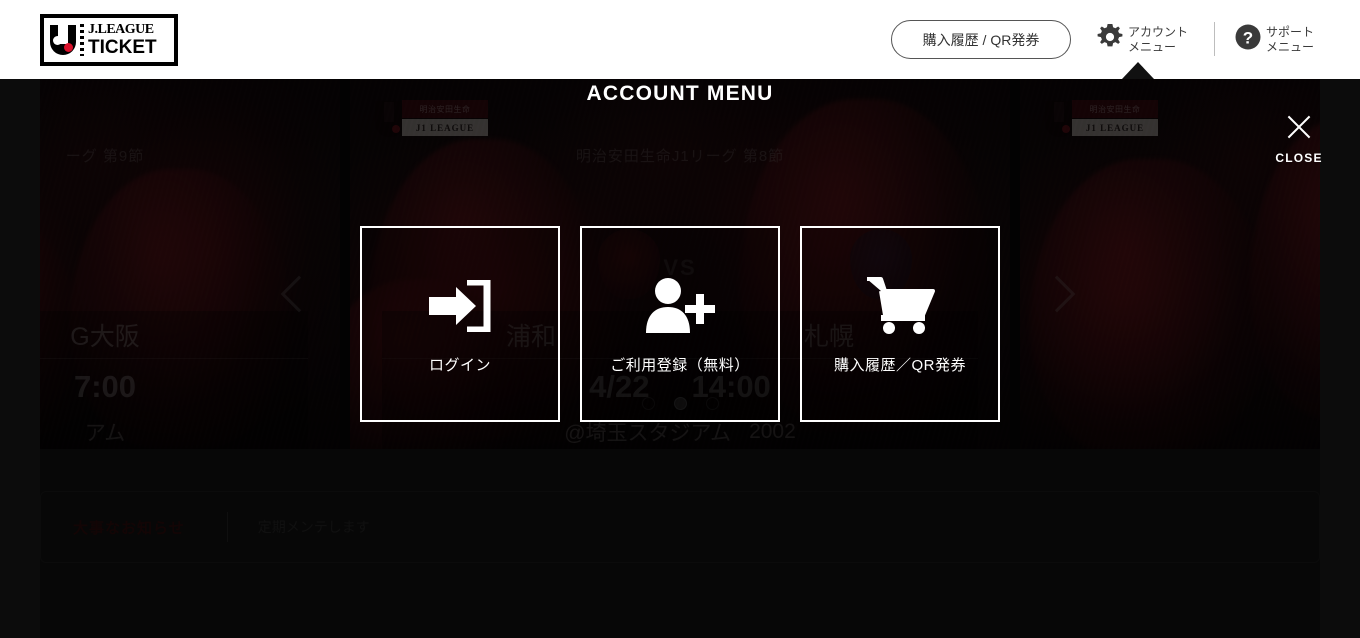 The width and height of the screenshot is (1360, 638). I want to click on shopping-cart-icon, so click(900, 306).